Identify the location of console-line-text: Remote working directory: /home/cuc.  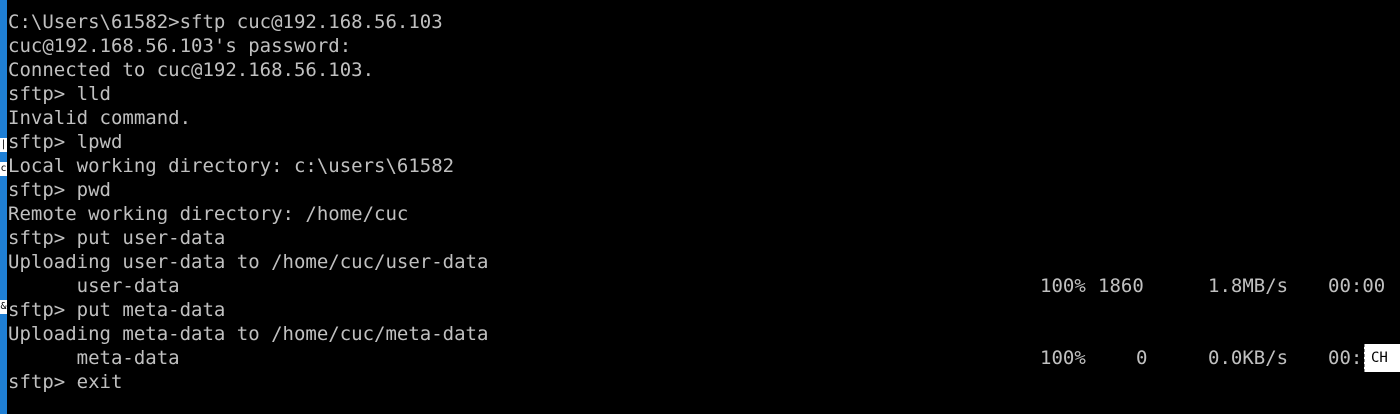
(208, 214).